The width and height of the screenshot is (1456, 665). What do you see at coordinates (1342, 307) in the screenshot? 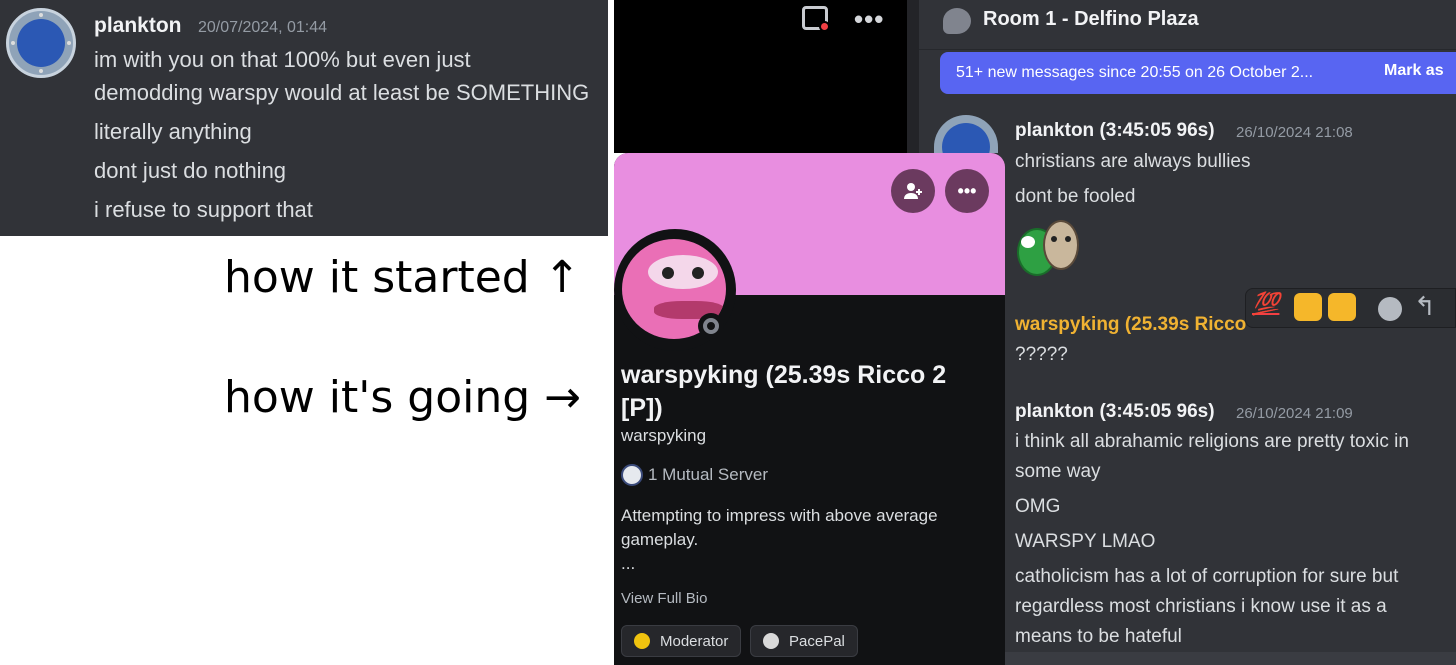
I see `thumbs-down-icon` at bounding box center [1342, 307].